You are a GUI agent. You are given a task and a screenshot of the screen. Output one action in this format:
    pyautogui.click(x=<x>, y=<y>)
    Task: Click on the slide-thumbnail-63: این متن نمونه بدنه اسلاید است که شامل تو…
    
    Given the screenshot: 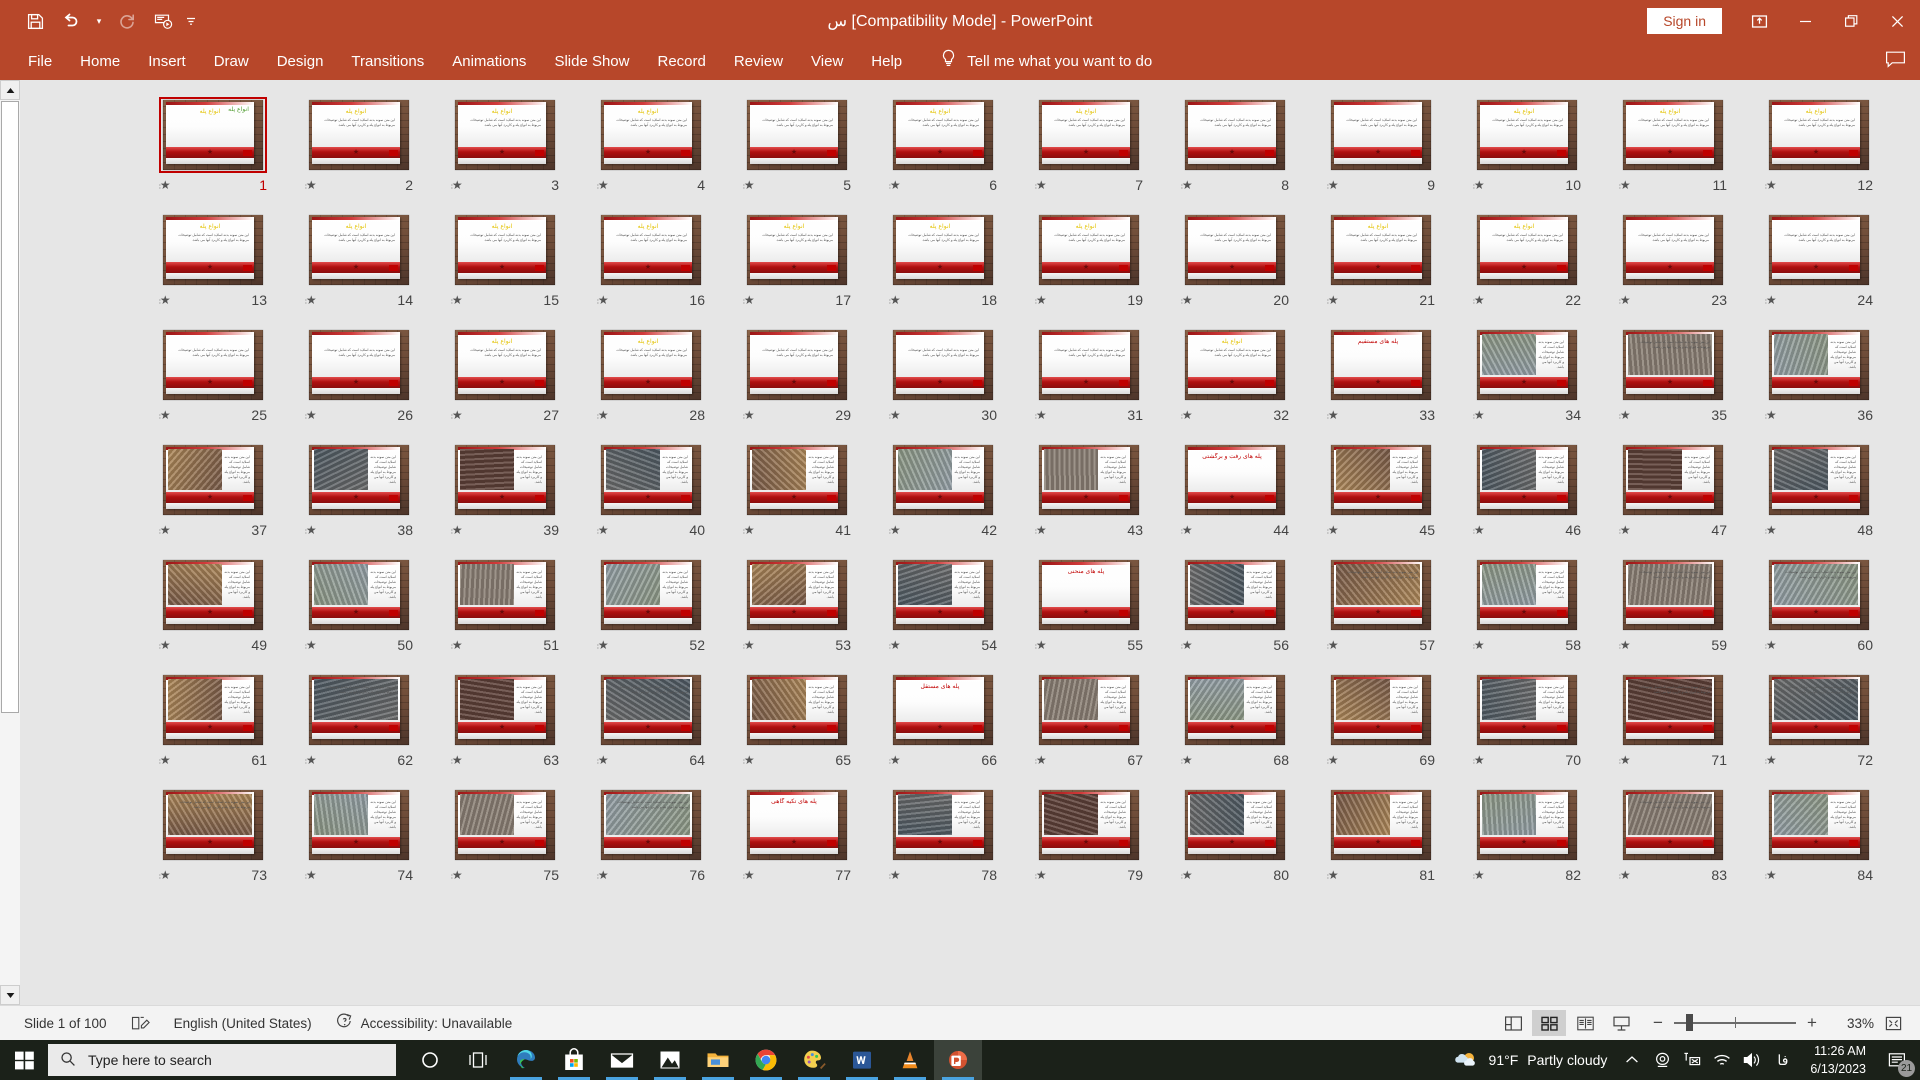 What is the action you would take?
    pyautogui.click(x=505, y=724)
    